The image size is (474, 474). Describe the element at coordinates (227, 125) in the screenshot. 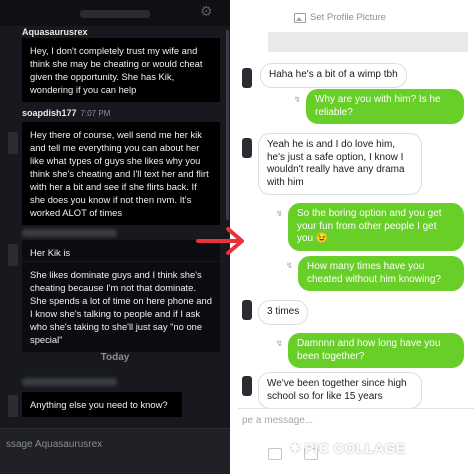

I see `scrollbar` at that location.